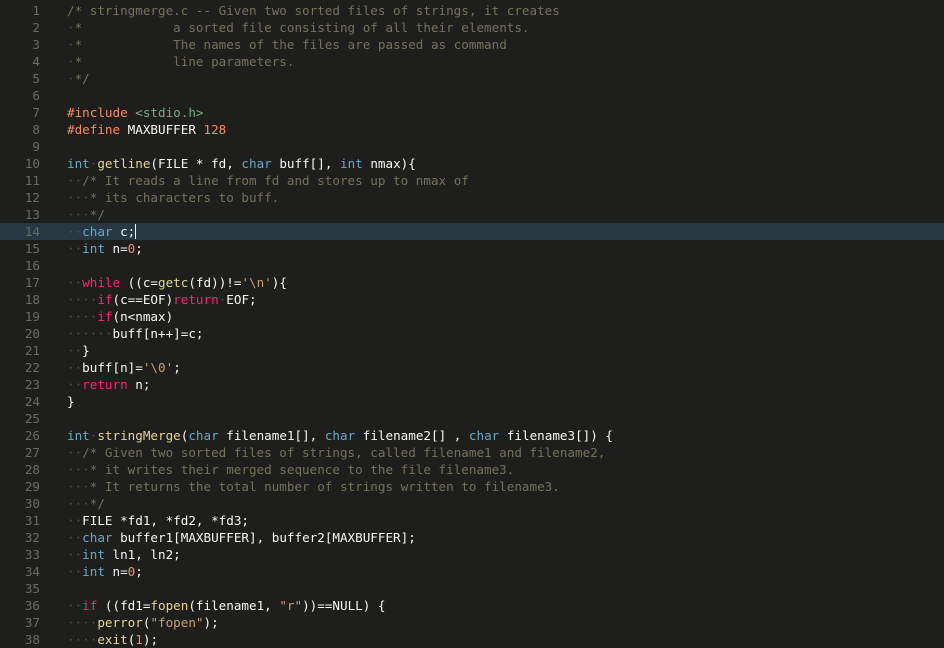 The image size is (944, 648). I want to click on code-text: ····if(c==EOF)return·EOF;, so click(162, 299).